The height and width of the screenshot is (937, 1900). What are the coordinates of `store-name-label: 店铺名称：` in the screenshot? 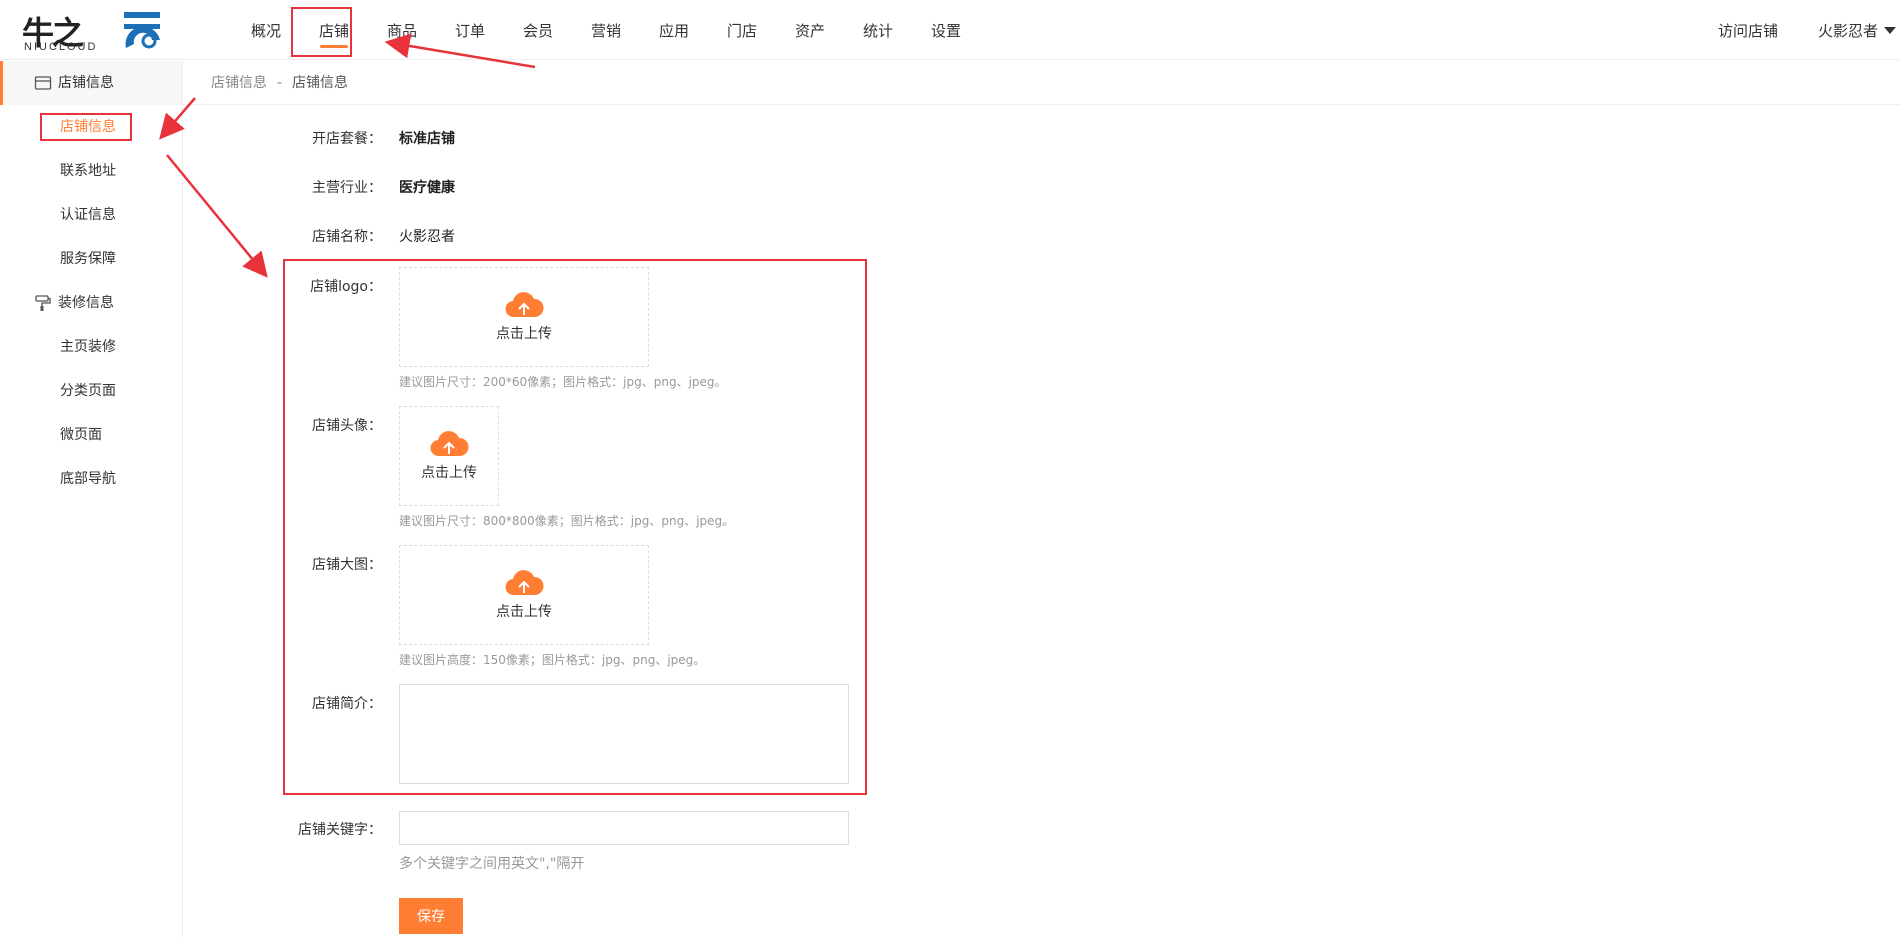 It's located at (347, 237).